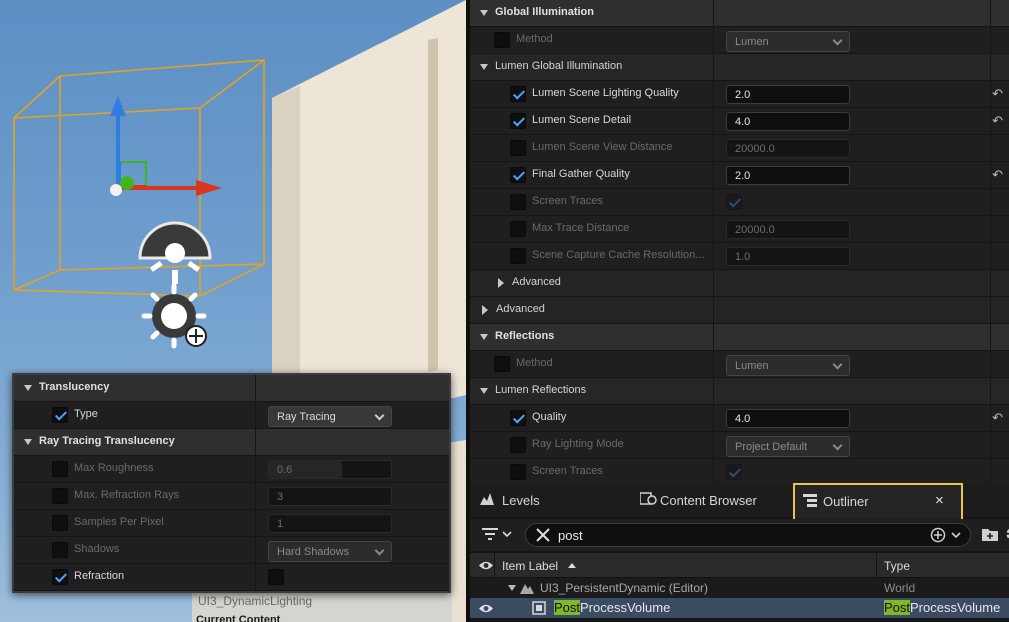  I want to click on property-row-final-gather-quality: 2.0 ↶ Final Gather Quality, so click(739, 175).